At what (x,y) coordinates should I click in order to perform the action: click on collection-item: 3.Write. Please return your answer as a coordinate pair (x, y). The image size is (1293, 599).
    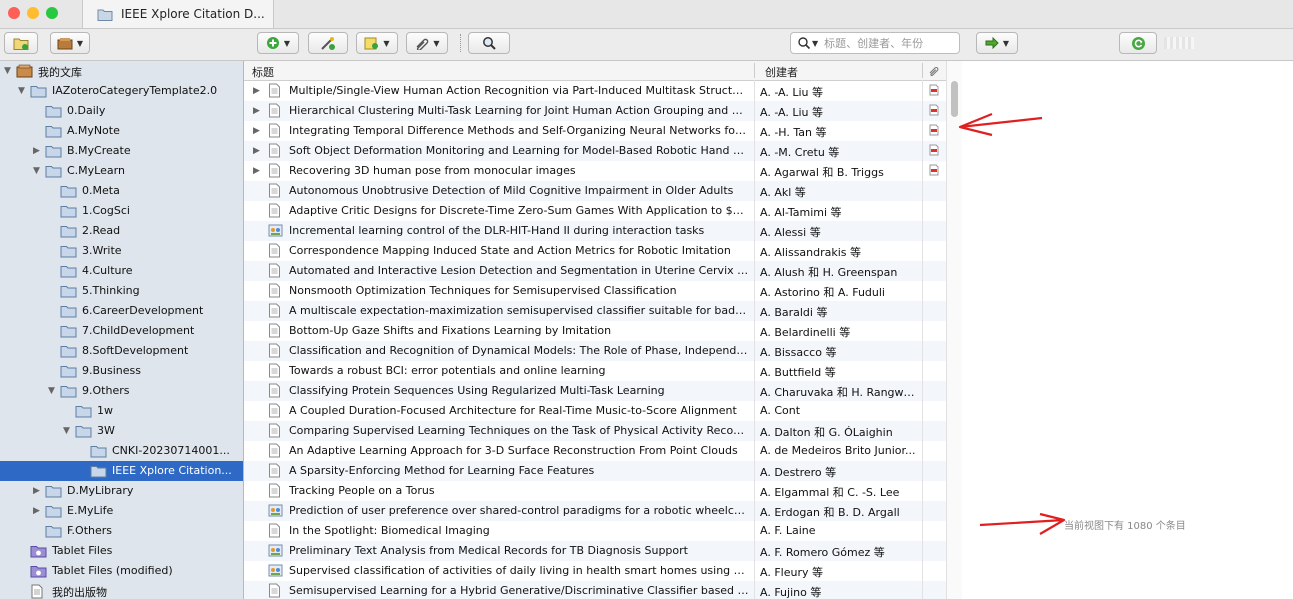
    Looking at the image, I should click on (121, 251).